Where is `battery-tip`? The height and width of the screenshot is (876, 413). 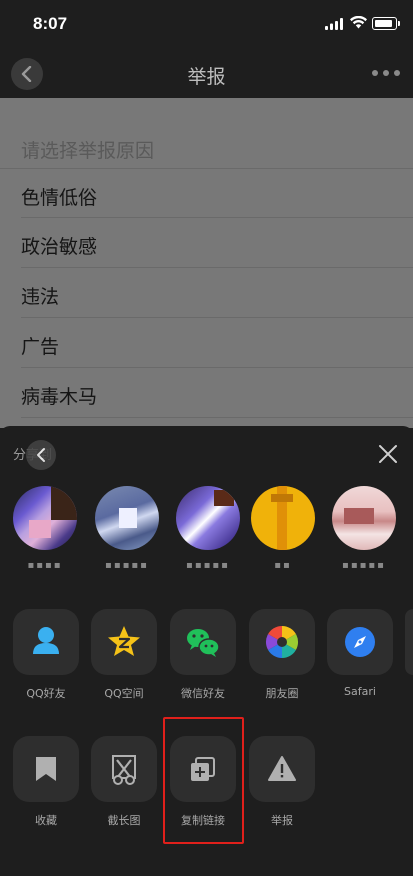
battery-tip is located at coordinates (399, 23).